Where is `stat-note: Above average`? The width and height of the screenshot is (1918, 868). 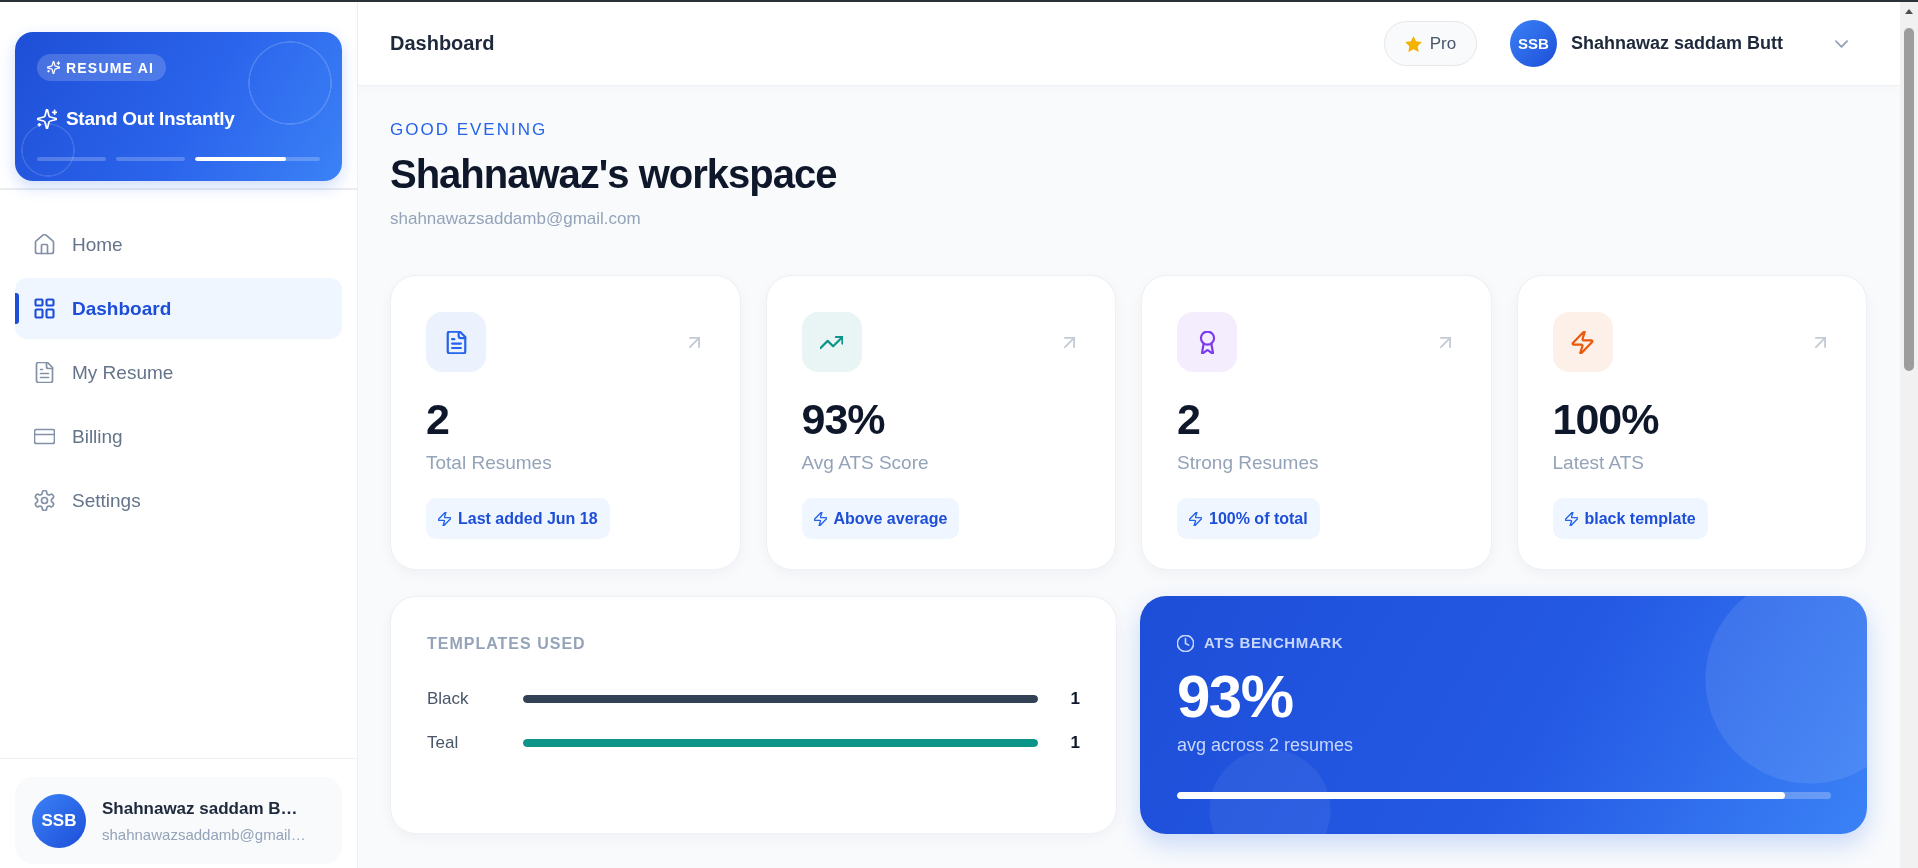 stat-note: Above average is located at coordinates (890, 518).